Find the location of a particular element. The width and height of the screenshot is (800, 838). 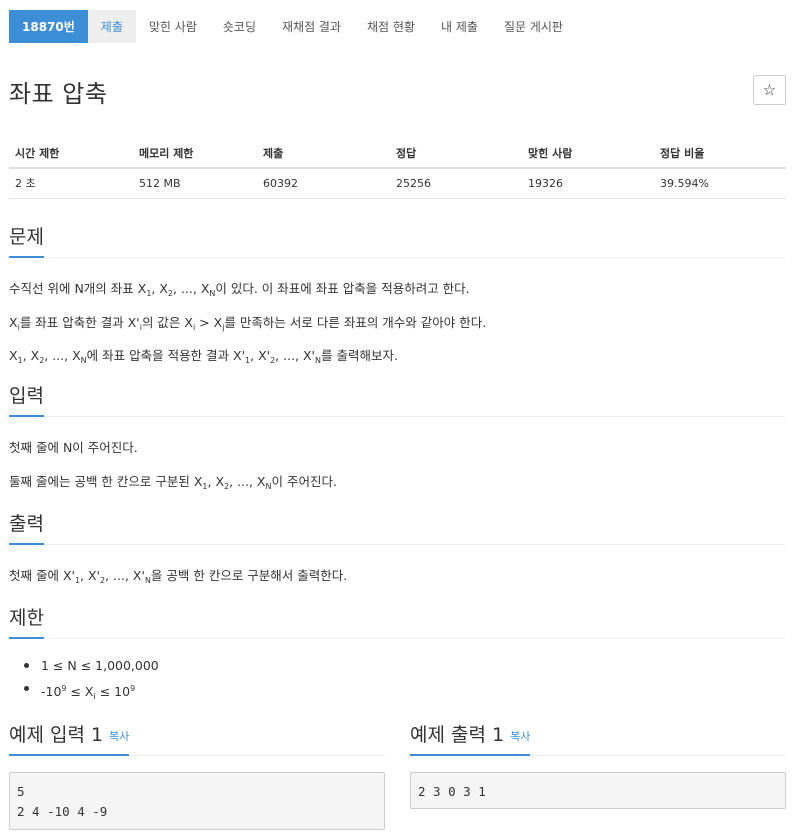

value-accept-ratio: 39.594% is located at coordinates (720, 183).